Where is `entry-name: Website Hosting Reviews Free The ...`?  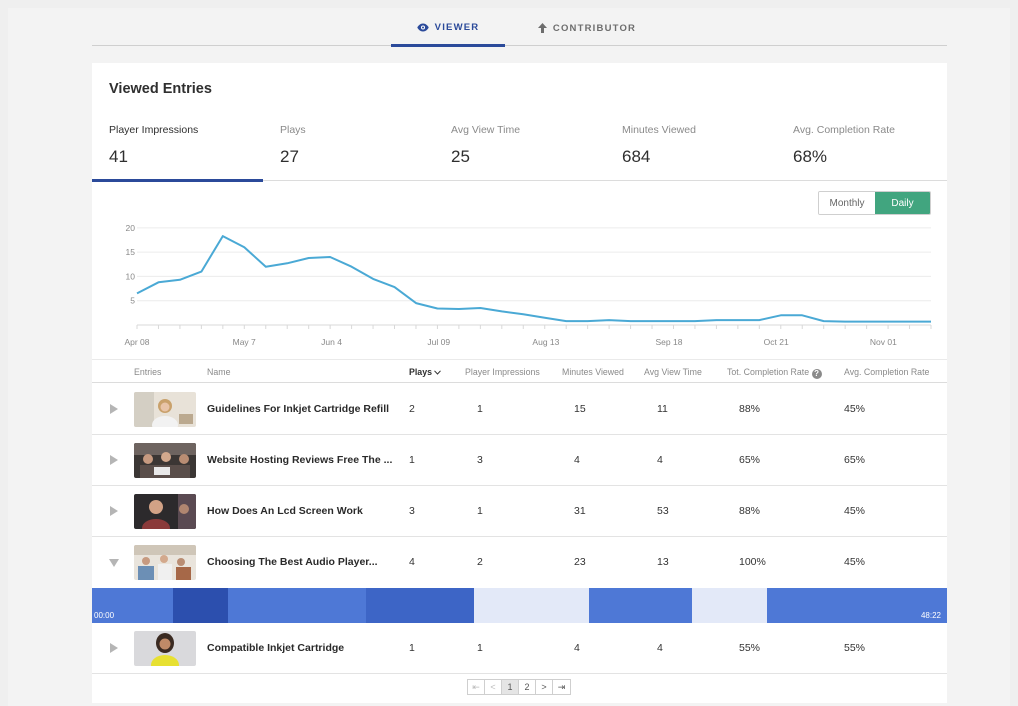
entry-name: Website Hosting Reviews Free The ... is located at coordinates (299, 460).